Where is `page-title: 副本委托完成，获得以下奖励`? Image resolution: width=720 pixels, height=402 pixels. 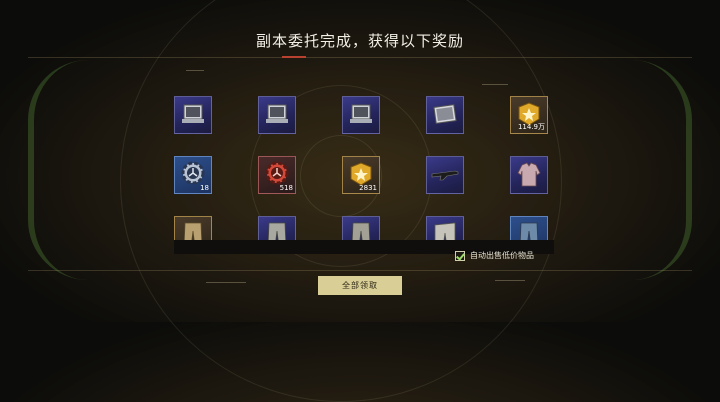
page-title: 副本委托完成，获得以下奖励 is located at coordinates (359, 41).